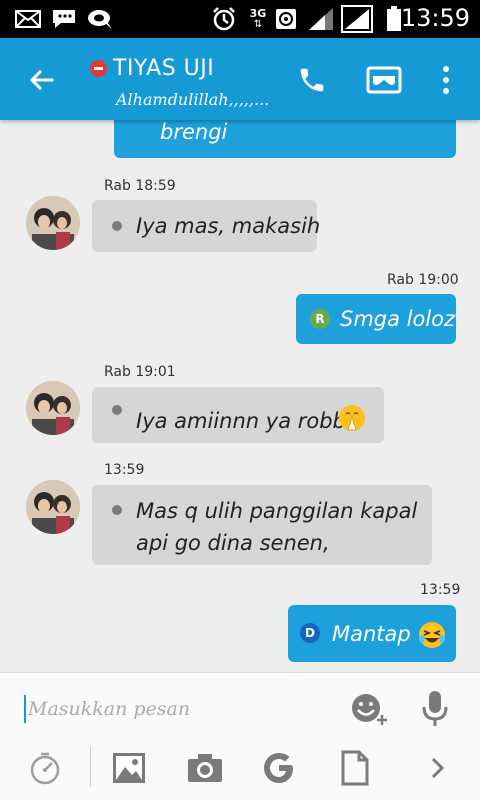 The width and height of the screenshot is (480, 800). What do you see at coordinates (423, 280) in the screenshot?
I see `message-timestamp: Rab 19:00` at bounding box center [423, 280].